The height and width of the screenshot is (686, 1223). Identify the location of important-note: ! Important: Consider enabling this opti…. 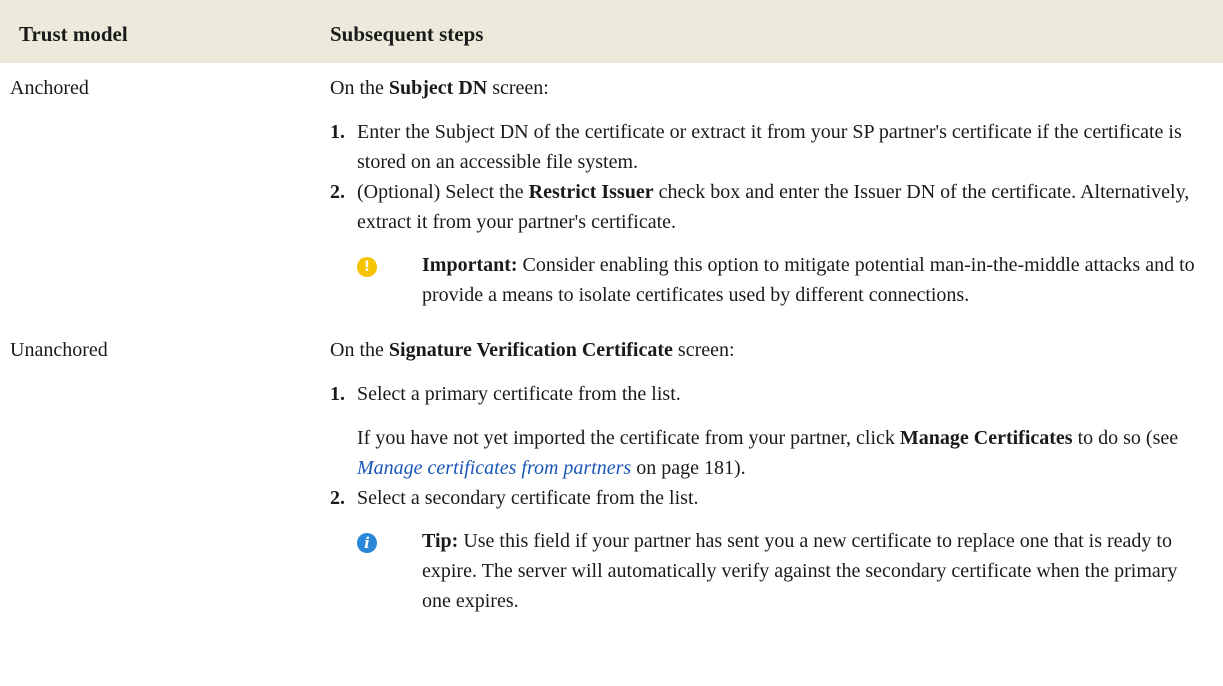
(780, 280).